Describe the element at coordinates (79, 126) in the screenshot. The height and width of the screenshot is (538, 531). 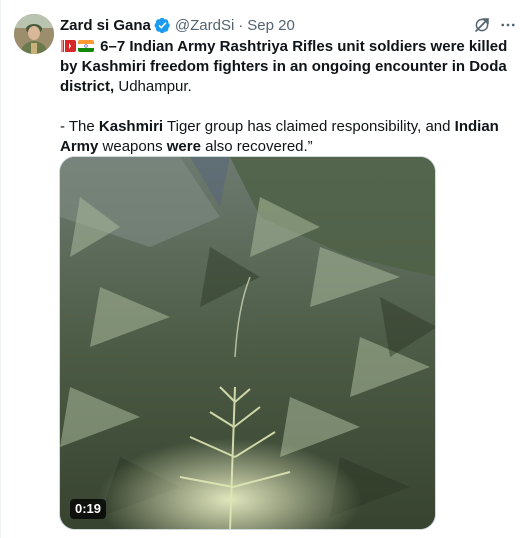
I see `tweet-text-seg: - The` at that location.